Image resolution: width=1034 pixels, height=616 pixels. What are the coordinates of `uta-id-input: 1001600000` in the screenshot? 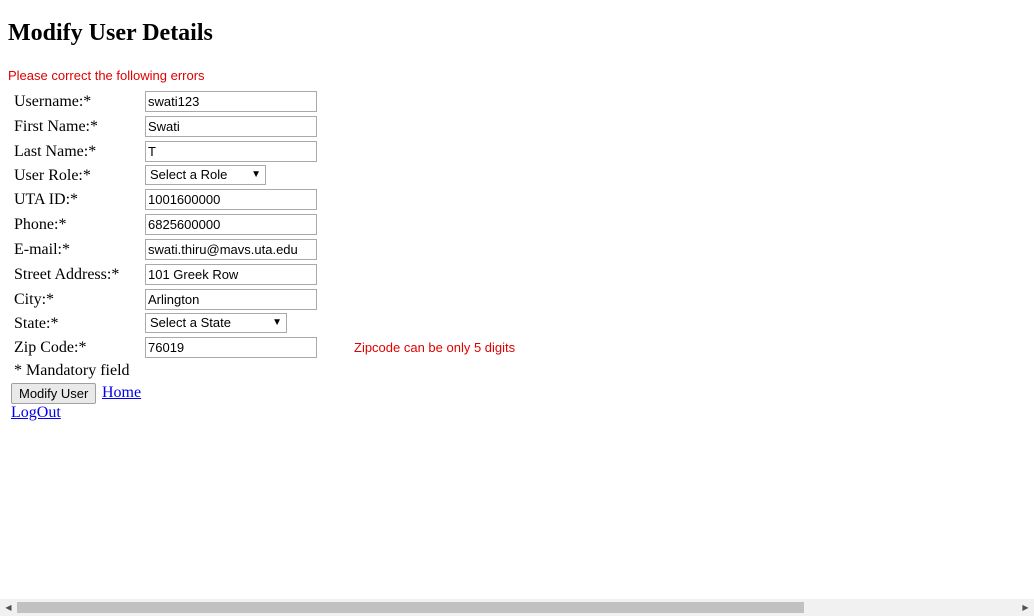 It's located at (231, 199).